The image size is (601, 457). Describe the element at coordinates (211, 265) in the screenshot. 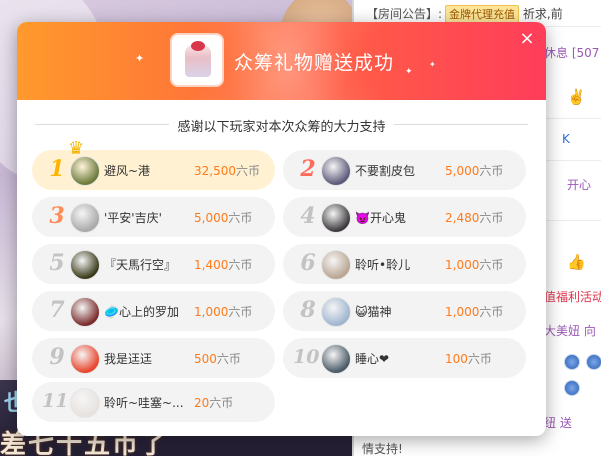

I see `amount-value: 1,400` at that location.